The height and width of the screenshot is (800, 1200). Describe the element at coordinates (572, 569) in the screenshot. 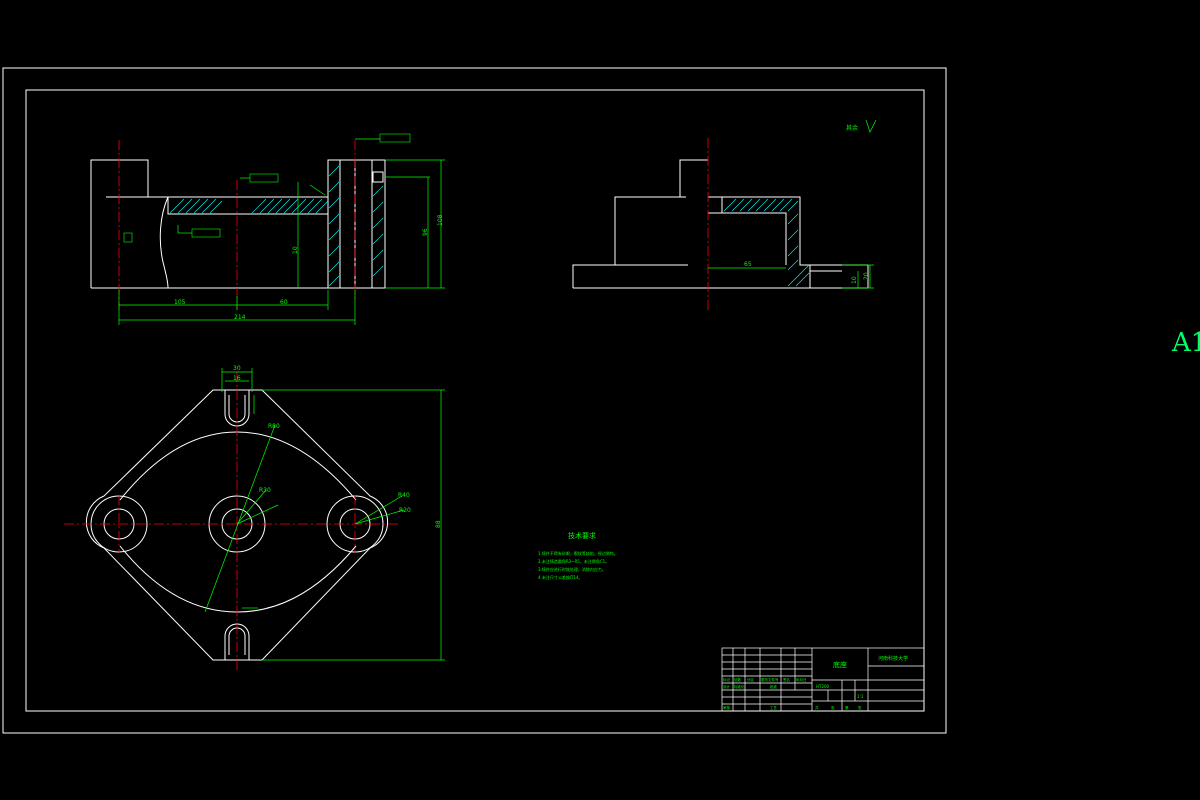

I see `notes-line-3: 3.铸件应进行时效处理，消除内应力。` at that location.